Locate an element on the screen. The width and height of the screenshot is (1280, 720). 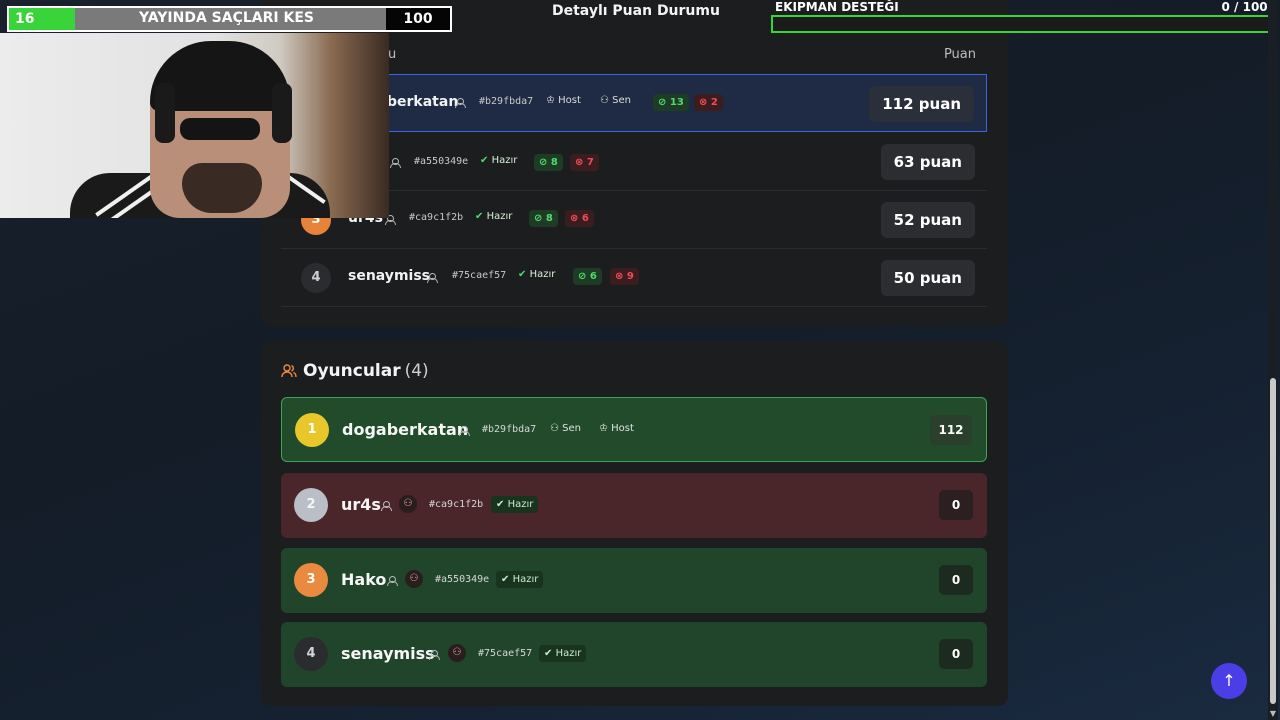
page-scrollbar is located at coordinates (1273, 360).